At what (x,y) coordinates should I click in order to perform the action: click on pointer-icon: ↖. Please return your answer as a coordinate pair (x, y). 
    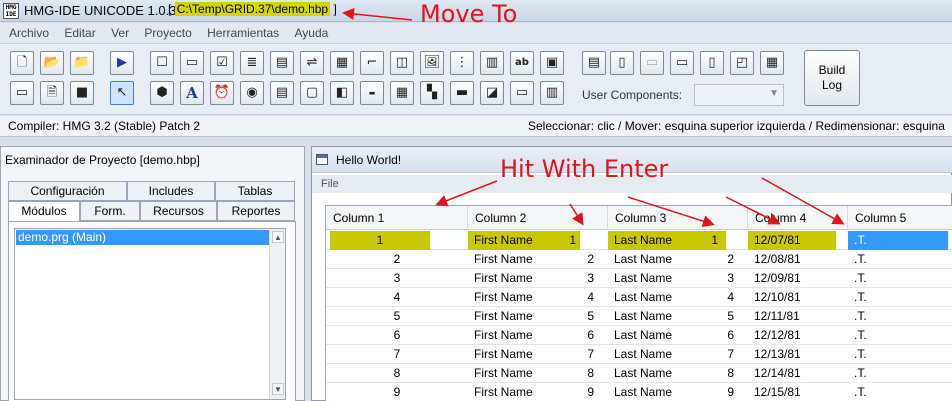
    Looking at the image, I should click on (122, 93).